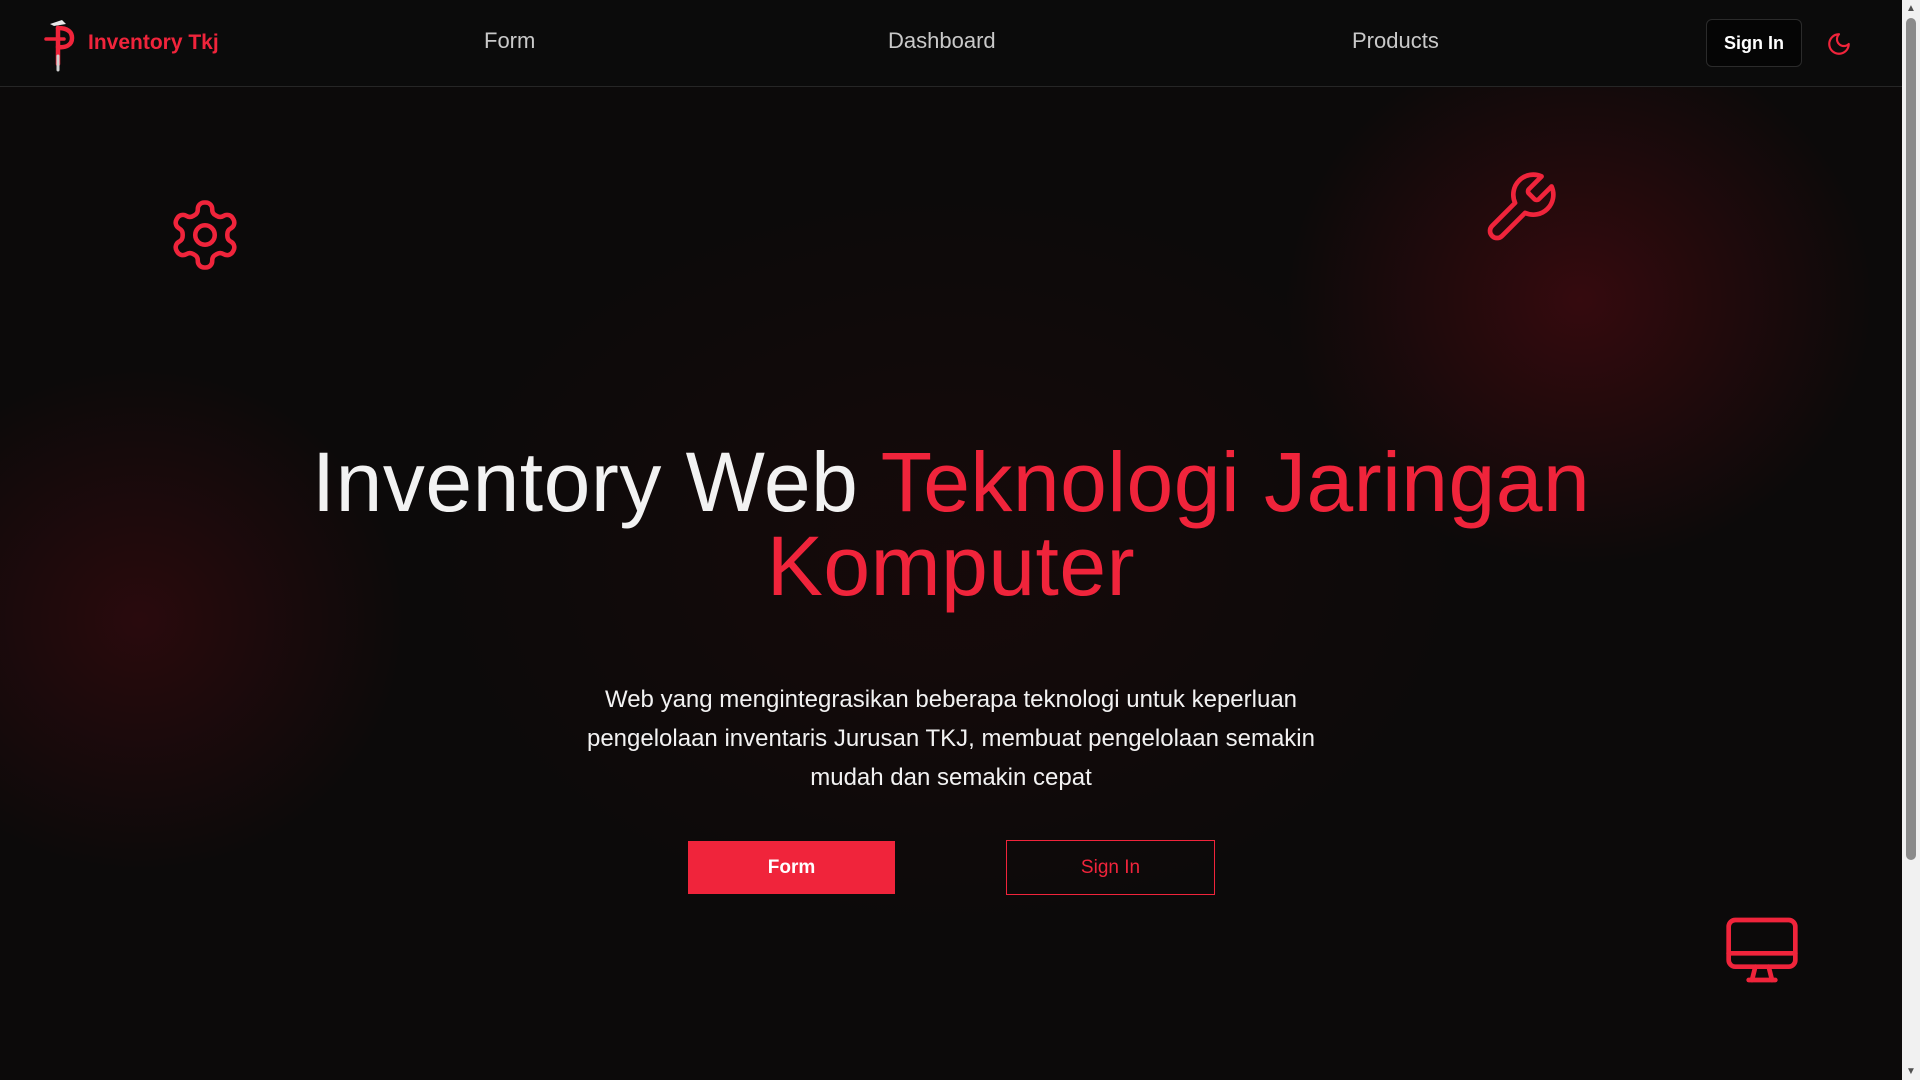 The image size is (1920, 1080). What do you see at coordinates (509, 41) in the screenshot?
I see `nav-link-form: Form` at bounding box center [509, 41].